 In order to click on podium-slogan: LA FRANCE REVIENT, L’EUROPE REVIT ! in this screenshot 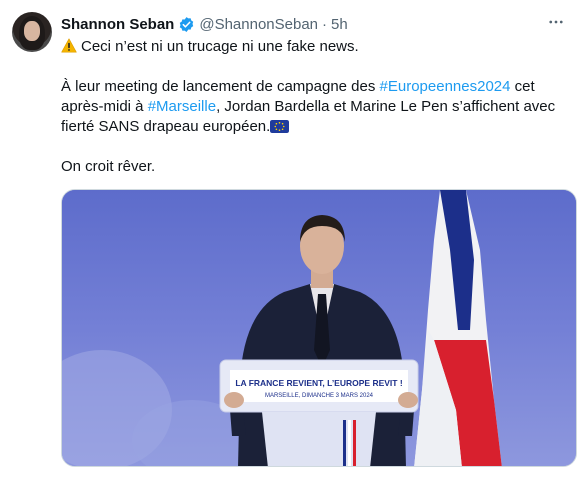, I will do `click(319, 383)`.